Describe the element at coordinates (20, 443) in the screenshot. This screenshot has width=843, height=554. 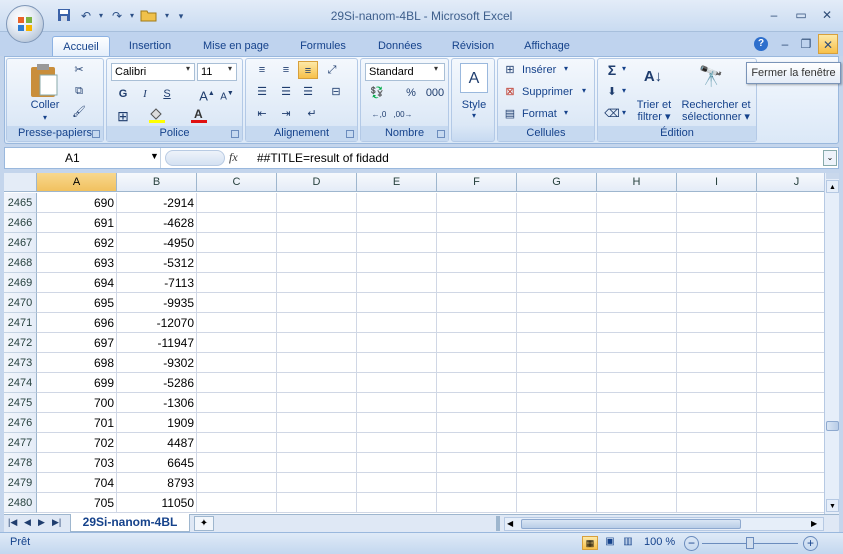
I see `row-header: 2477` at that location.